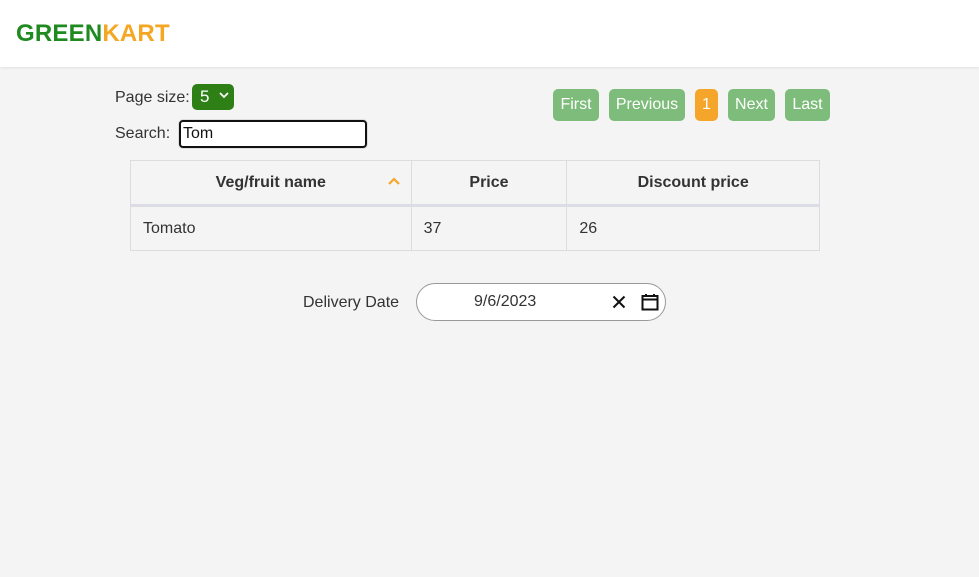 The height and width of the screenshot is (577, 979). I want to click on next-page-button: Next, so click(751, 105).